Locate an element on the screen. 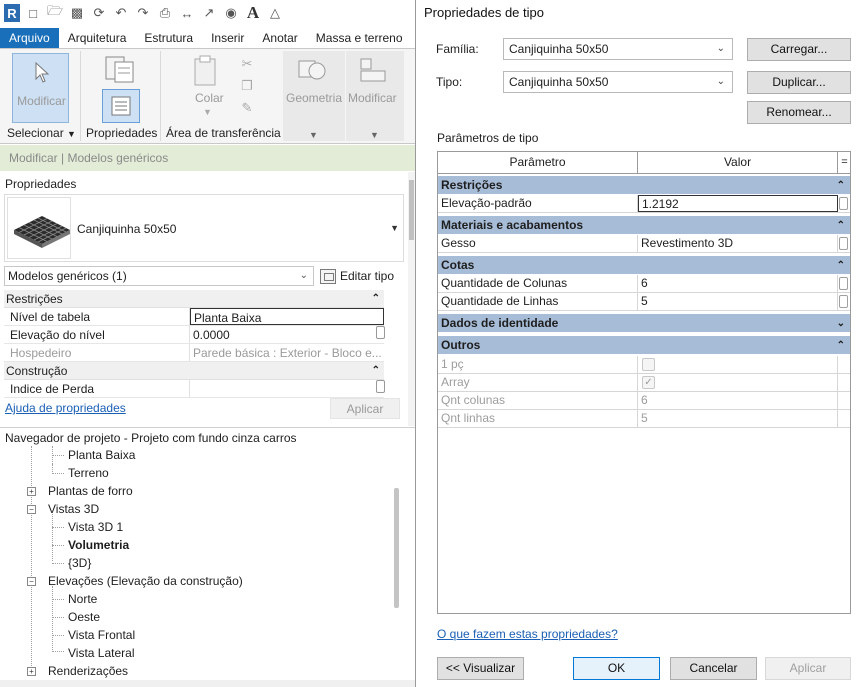 This screenshot has width=861, height=687. group-header: Outros ⌃ is located at coordinates (644, 345).